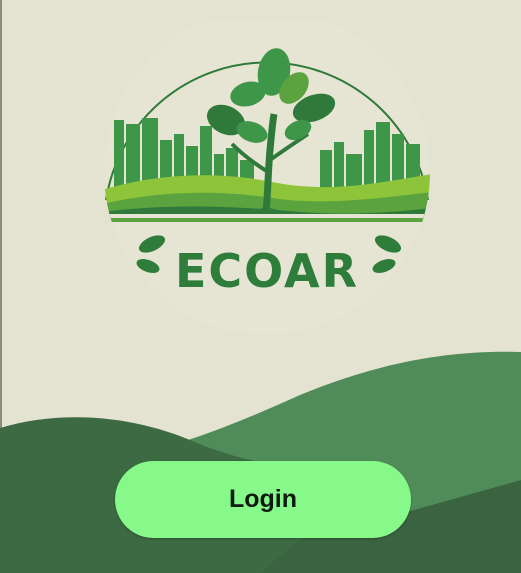 This screenshot has height=573, width=521. I want to click on brand-name: ECOAR, so click(267, 271).